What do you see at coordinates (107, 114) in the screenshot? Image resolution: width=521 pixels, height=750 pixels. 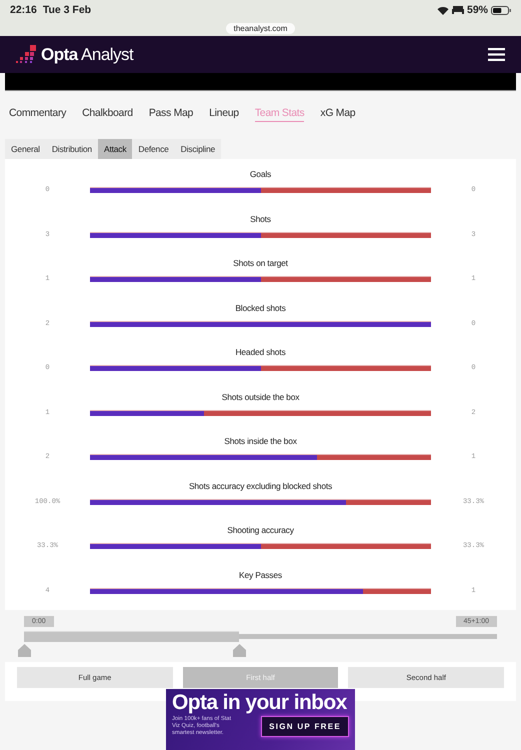 I see `tab: Chalkboard` at bounding box center [107, 114].